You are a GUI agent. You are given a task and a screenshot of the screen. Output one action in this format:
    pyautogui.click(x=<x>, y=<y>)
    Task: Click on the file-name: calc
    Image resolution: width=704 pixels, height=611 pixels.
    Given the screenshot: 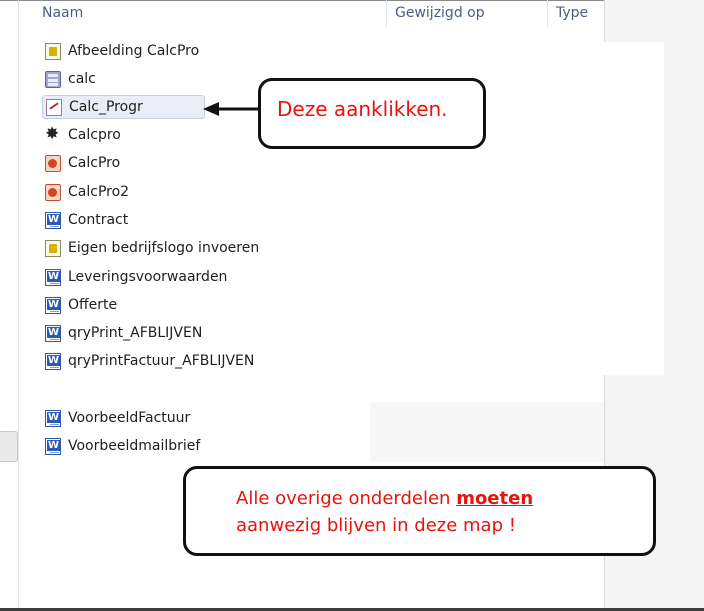 What is the action you would take?
    pyautogui.click(x=82, y=79)
    